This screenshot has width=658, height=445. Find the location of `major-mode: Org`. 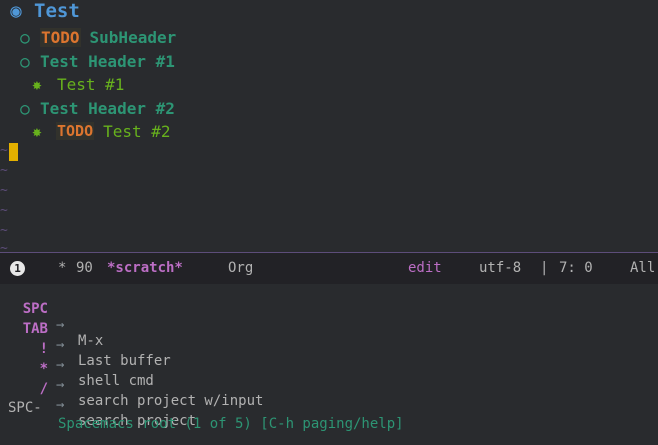

major-mode: Org is located at coordinates (240, 268).